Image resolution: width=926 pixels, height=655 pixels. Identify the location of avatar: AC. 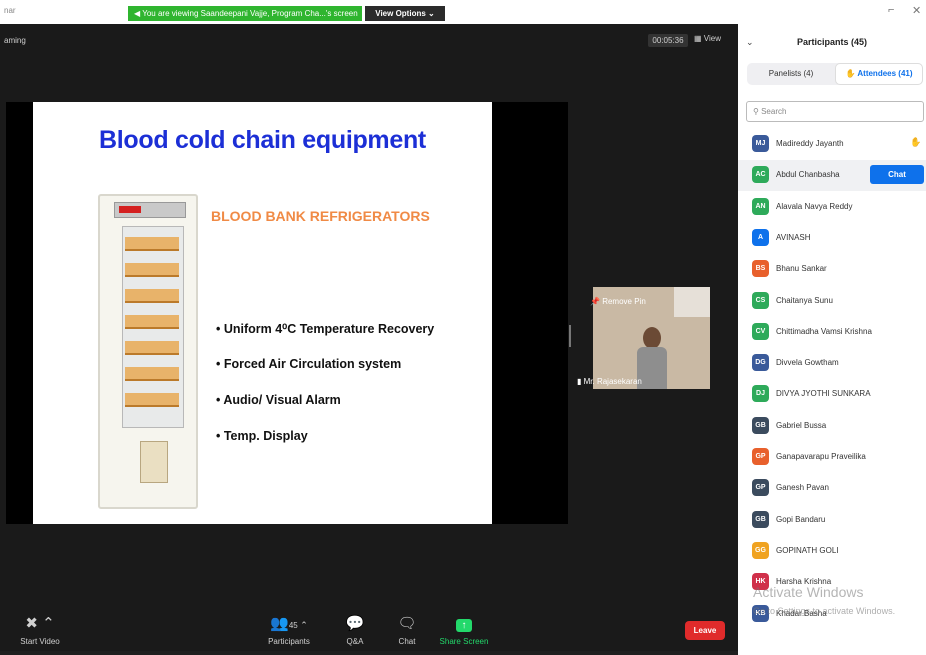
(760, 175).